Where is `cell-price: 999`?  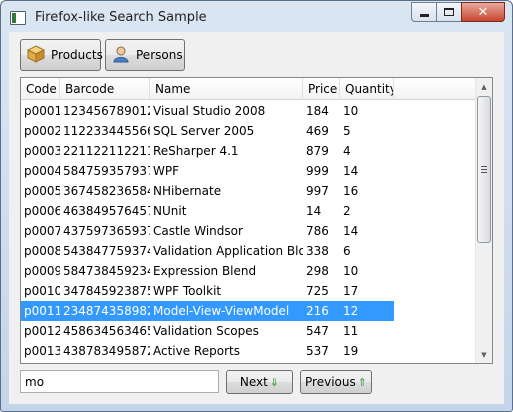 cell-price: 999 is located at coordinates (317, 171).